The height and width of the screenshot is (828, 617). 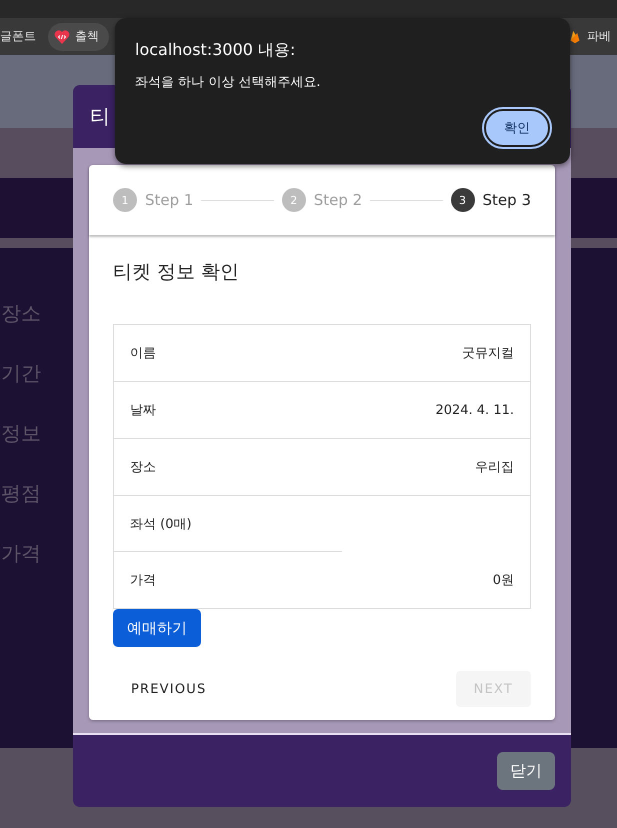 What do you see at coordinates (143, 467) in the screenshot?
I see `row-label: 장소` at bounding box center [143, 467].